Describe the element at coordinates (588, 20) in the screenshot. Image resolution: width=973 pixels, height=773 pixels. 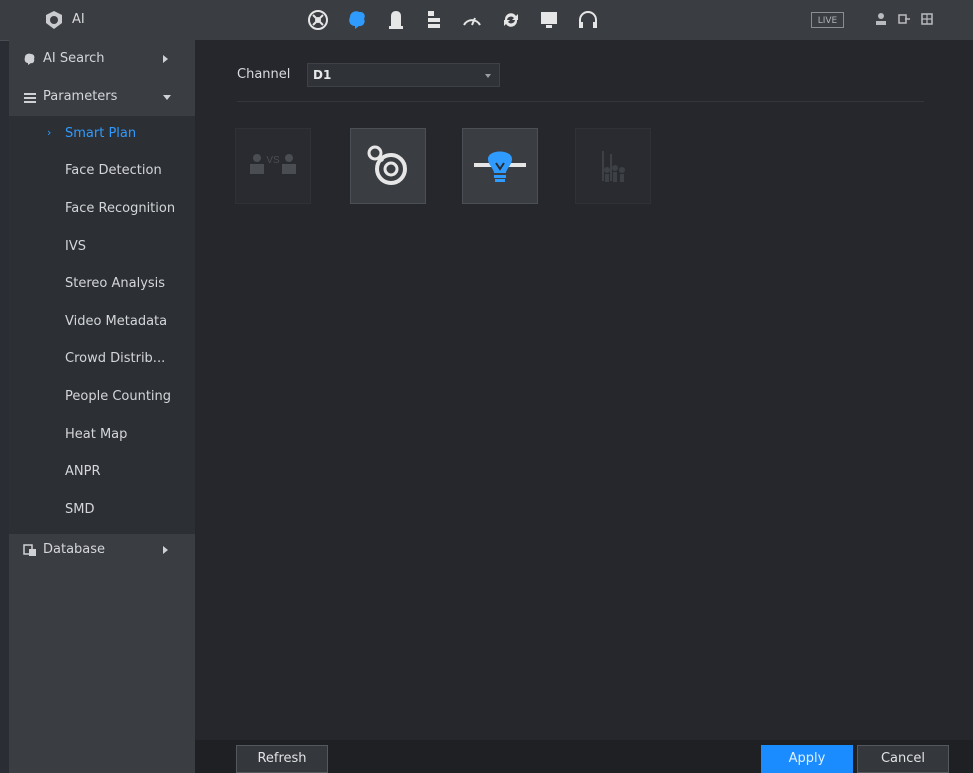
I see `headset-icon` at that location.